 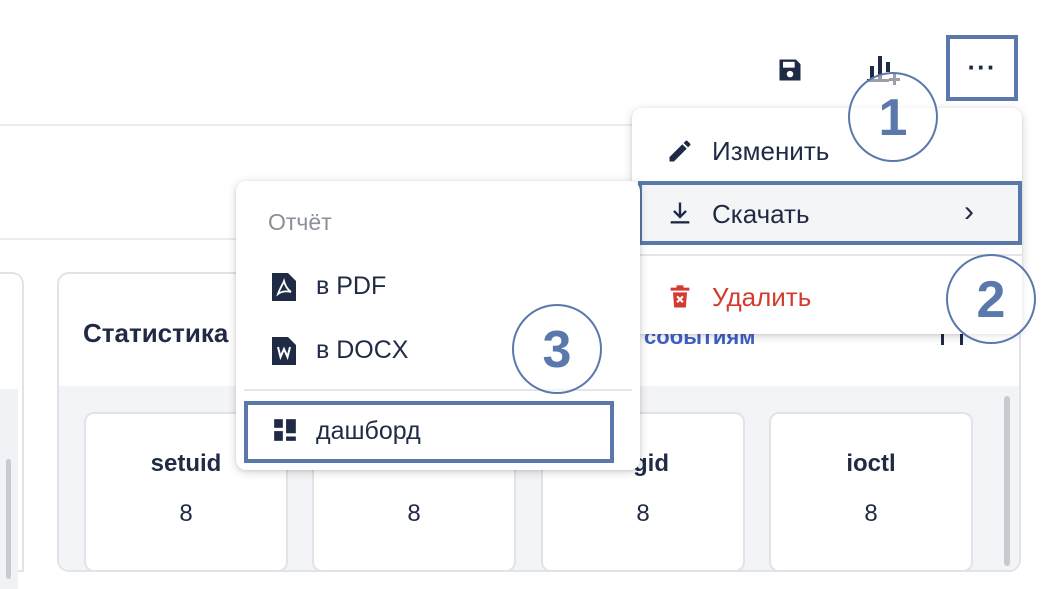 I want to click on more-options-button: ···, so click(x=982, y=68).